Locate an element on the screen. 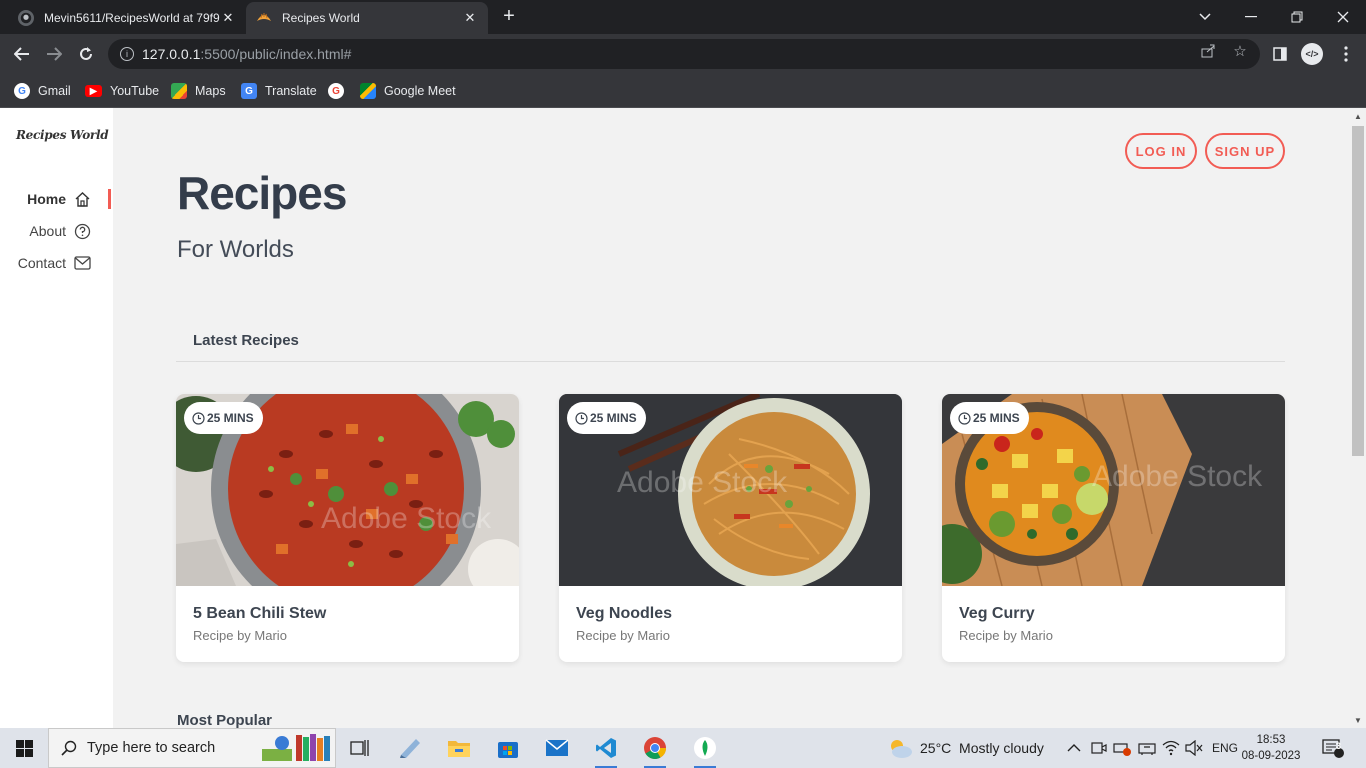  notification-count: 3 is located at coordinates (1339, 746).